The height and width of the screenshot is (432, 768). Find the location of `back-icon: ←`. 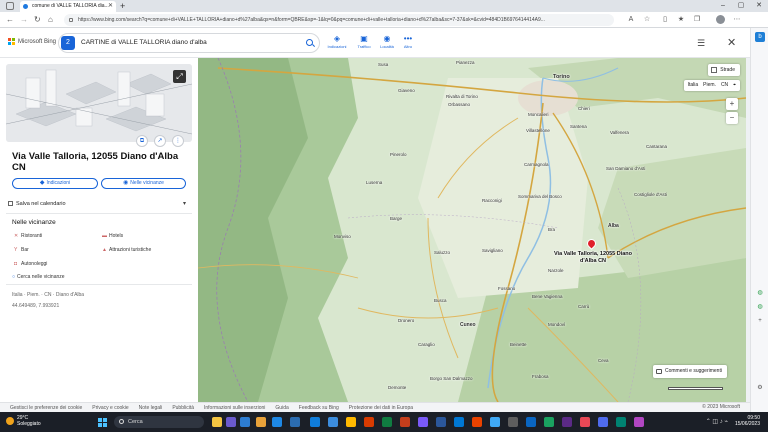

back-icon: ← is located at coordinates (10, 20).